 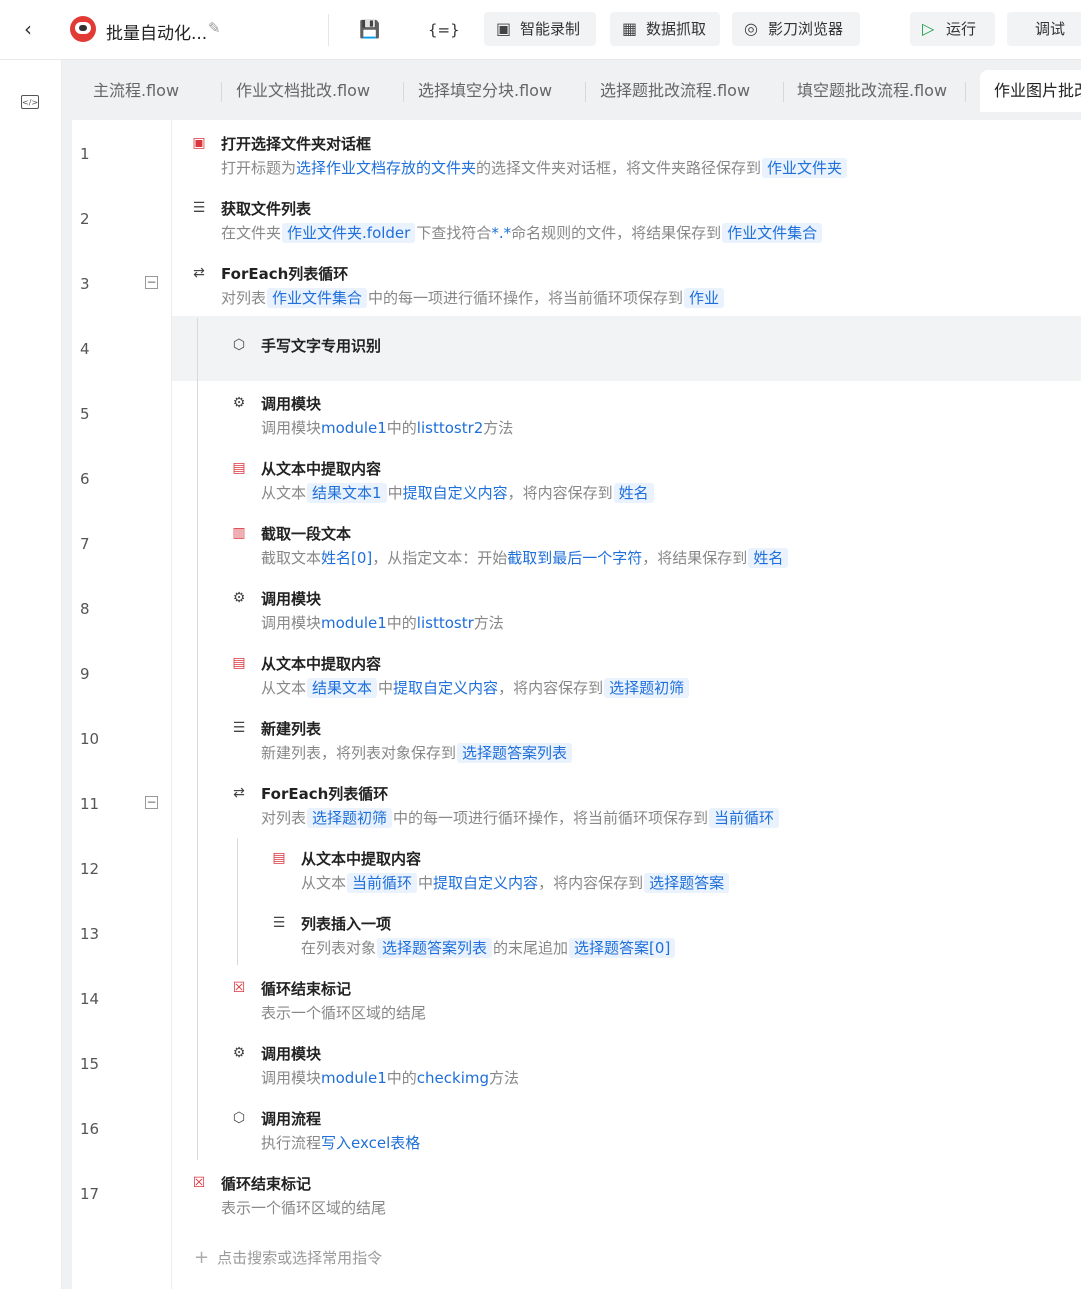 What do you see at coordinates (386, 168) in the screenshot?
I see `param-link: 选择作业文档存放的文件夹` at bounding box center [386, 168].